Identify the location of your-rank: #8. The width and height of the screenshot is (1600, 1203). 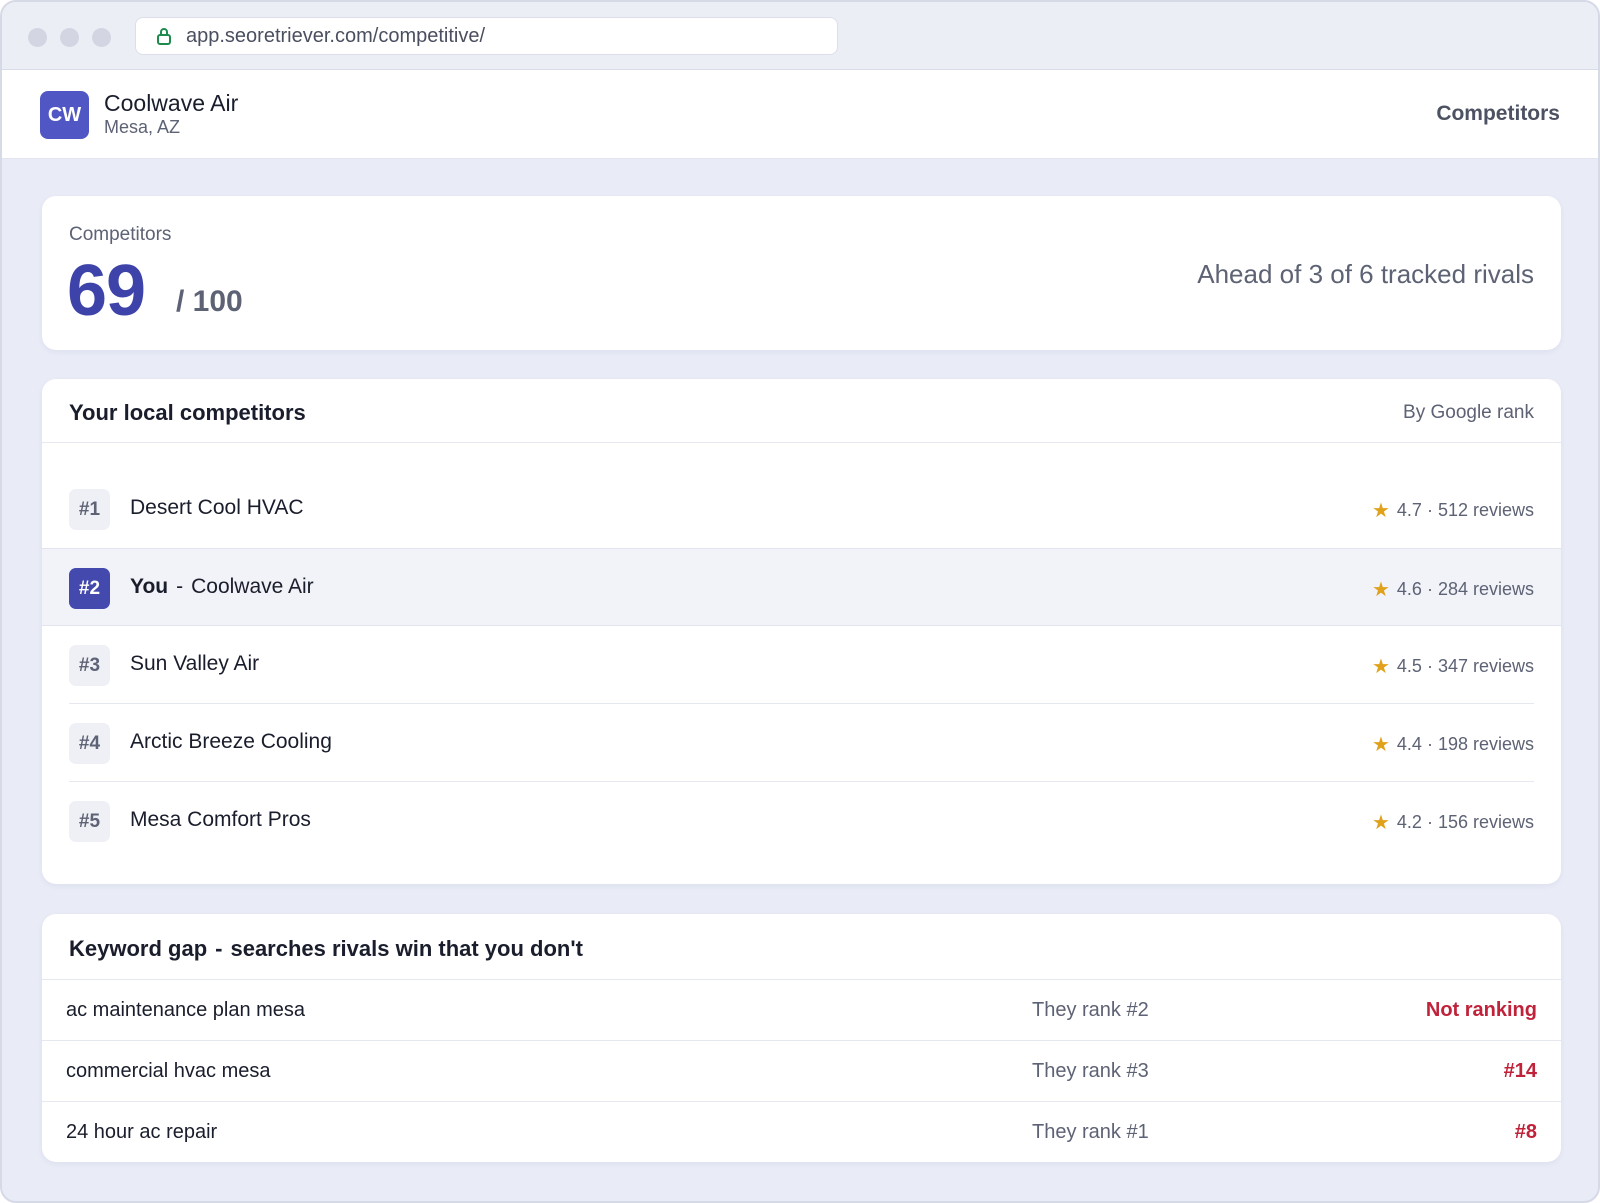
(1525, 1132).